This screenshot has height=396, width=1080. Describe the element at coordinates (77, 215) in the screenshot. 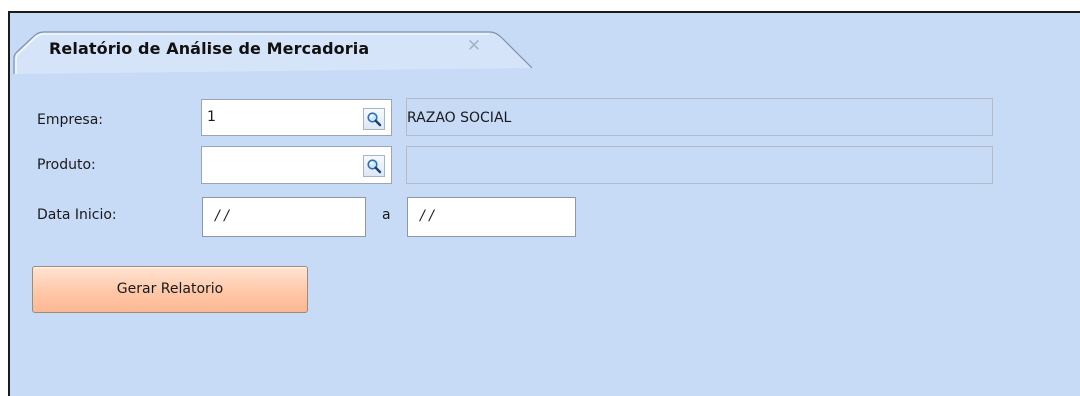

I see `data-inicio-label: Data Inicio:` at that location.